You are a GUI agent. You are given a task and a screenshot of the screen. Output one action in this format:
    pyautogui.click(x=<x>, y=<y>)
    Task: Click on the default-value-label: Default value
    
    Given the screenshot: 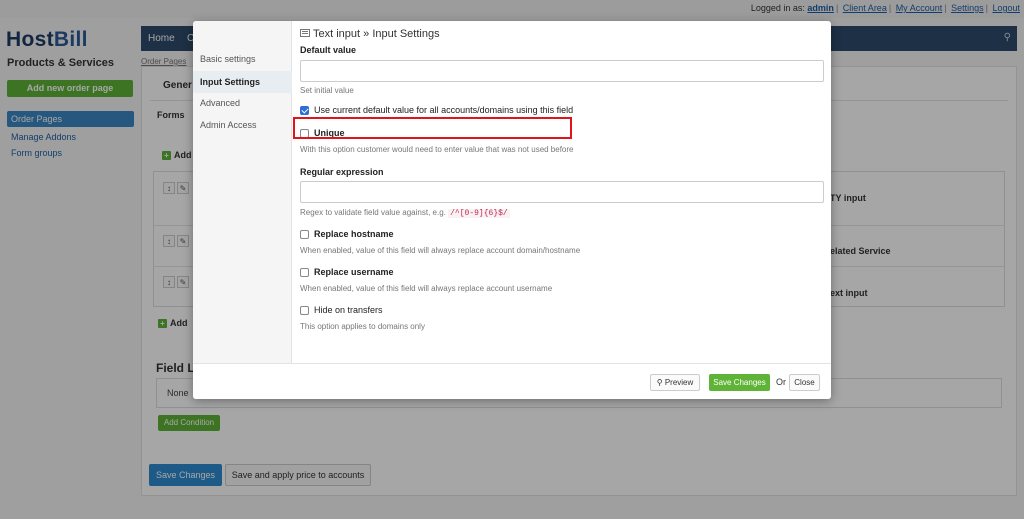 What is the action you would take?
    pyautogui.click(x=328, y=50)
    